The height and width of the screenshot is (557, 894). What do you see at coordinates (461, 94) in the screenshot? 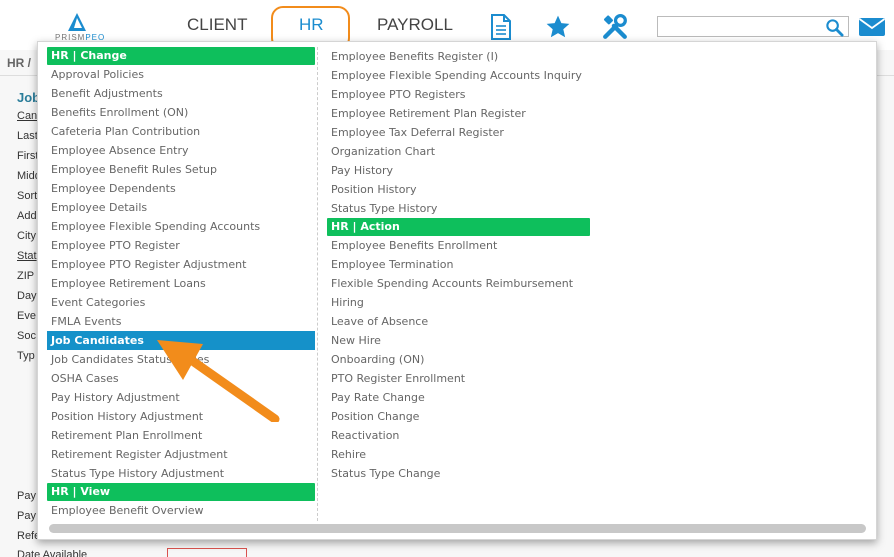
I see `menu-item-employee-pto-registers: Employee PTO Registers` at bounding box center [461, 94].